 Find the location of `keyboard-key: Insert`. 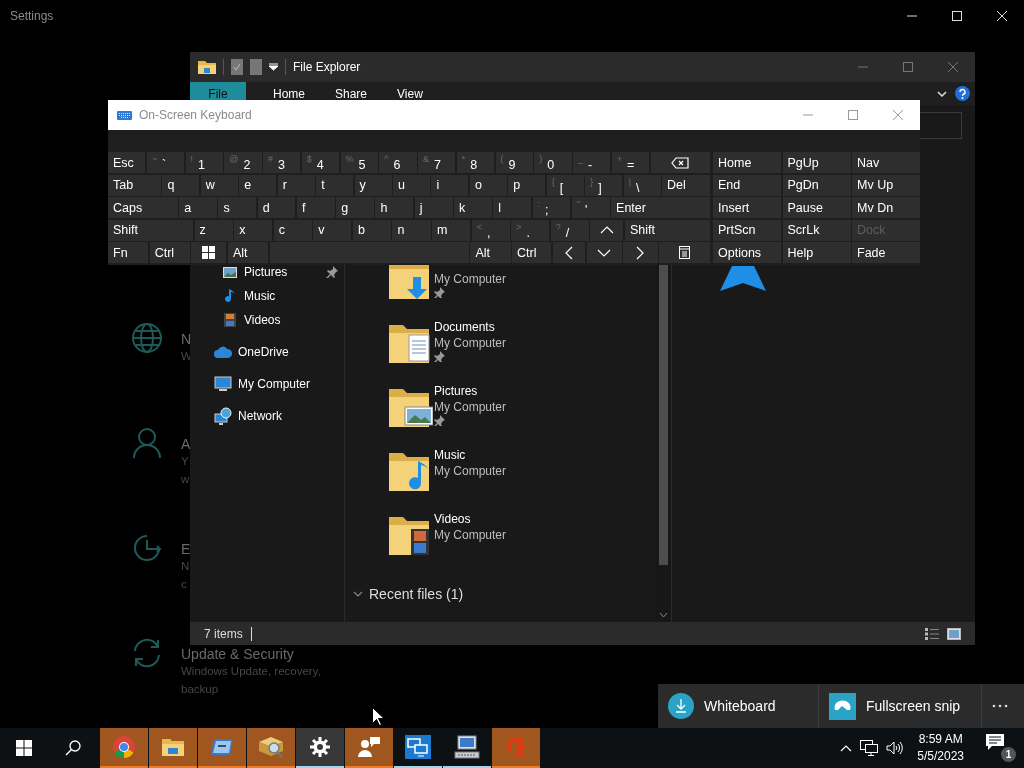

keyboard-key: Insert is located at coordinates (747, 207).